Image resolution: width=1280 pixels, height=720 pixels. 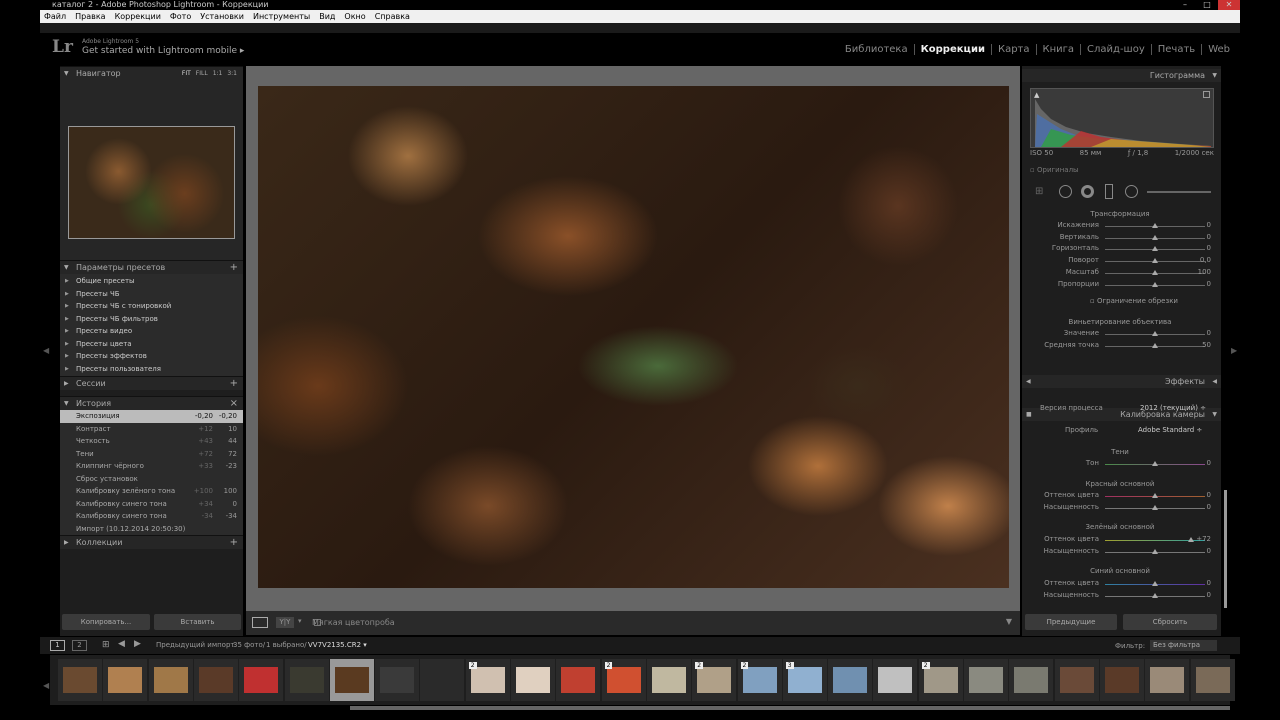 What do you see at coordinates (234, 404) in the screenshot?
I see `clear-history-icon: ×` at bounding box center [234, 404].